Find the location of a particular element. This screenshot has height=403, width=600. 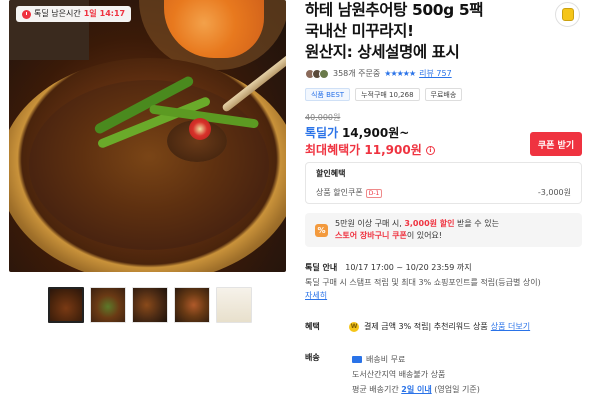

tag-free-shipping: 무료배송 is located at coordinates (443, 94).